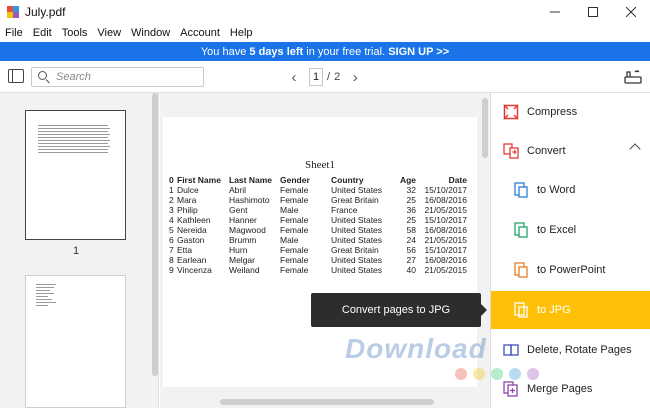 This screenshot has height=408, width=650. I want to click on table-cell: Gent, so click(238, 210).